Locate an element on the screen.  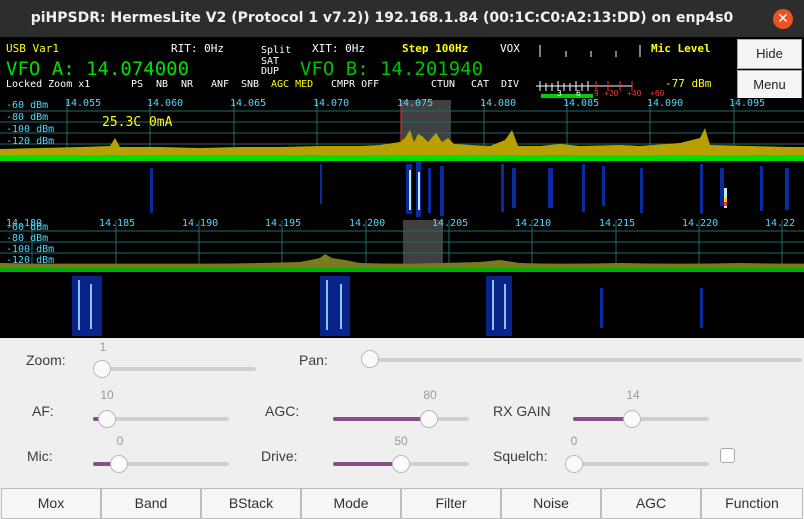
nr-status: NR is located at coordinates (187, 84).